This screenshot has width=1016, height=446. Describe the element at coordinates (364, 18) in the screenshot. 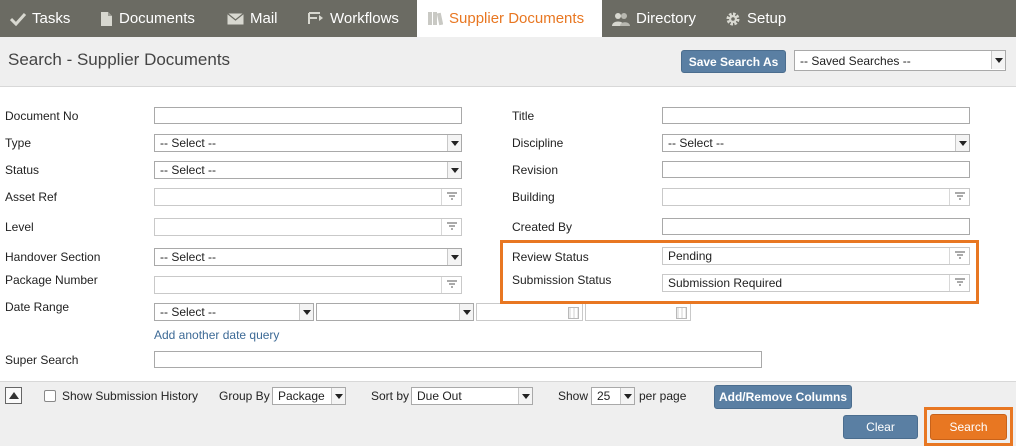

I see `tab-label: Workflows` at that location.